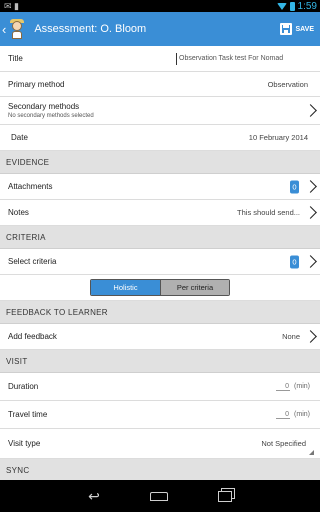  What do you see at coordinates (224, 496) in the screenshot?
I see `recent-apps-icon` at bounding box center [224, 496].